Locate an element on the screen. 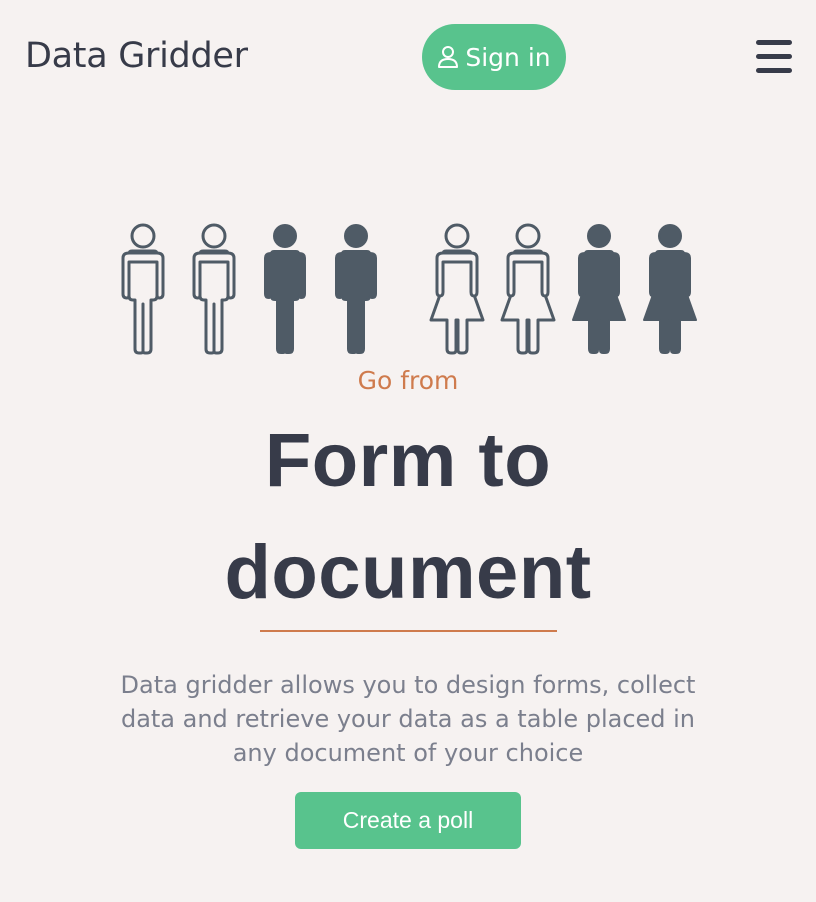  create-poll-button: Create a poll is located at coordinates (408, 820).